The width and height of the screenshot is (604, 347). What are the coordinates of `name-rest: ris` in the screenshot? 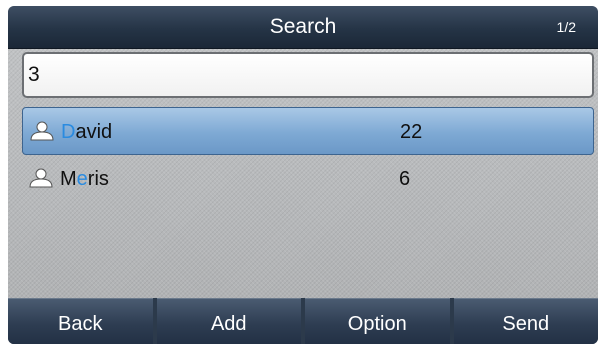 It's located at (98, 179).